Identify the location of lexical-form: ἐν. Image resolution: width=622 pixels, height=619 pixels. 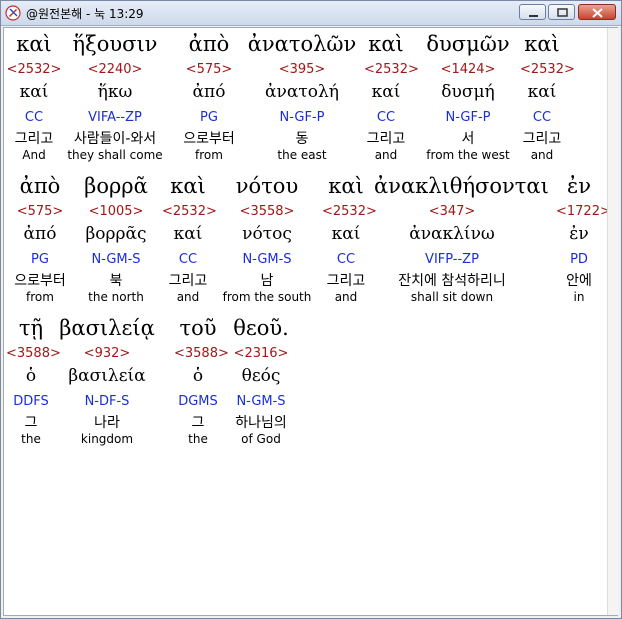
(579, 234).